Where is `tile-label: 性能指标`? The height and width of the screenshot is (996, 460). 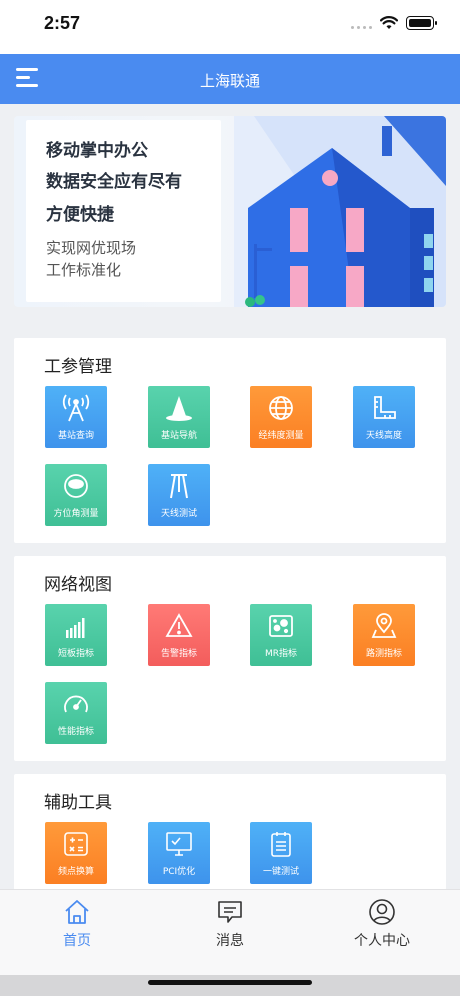
tile-label: 性能指标 is located at coordinates (75, 732).